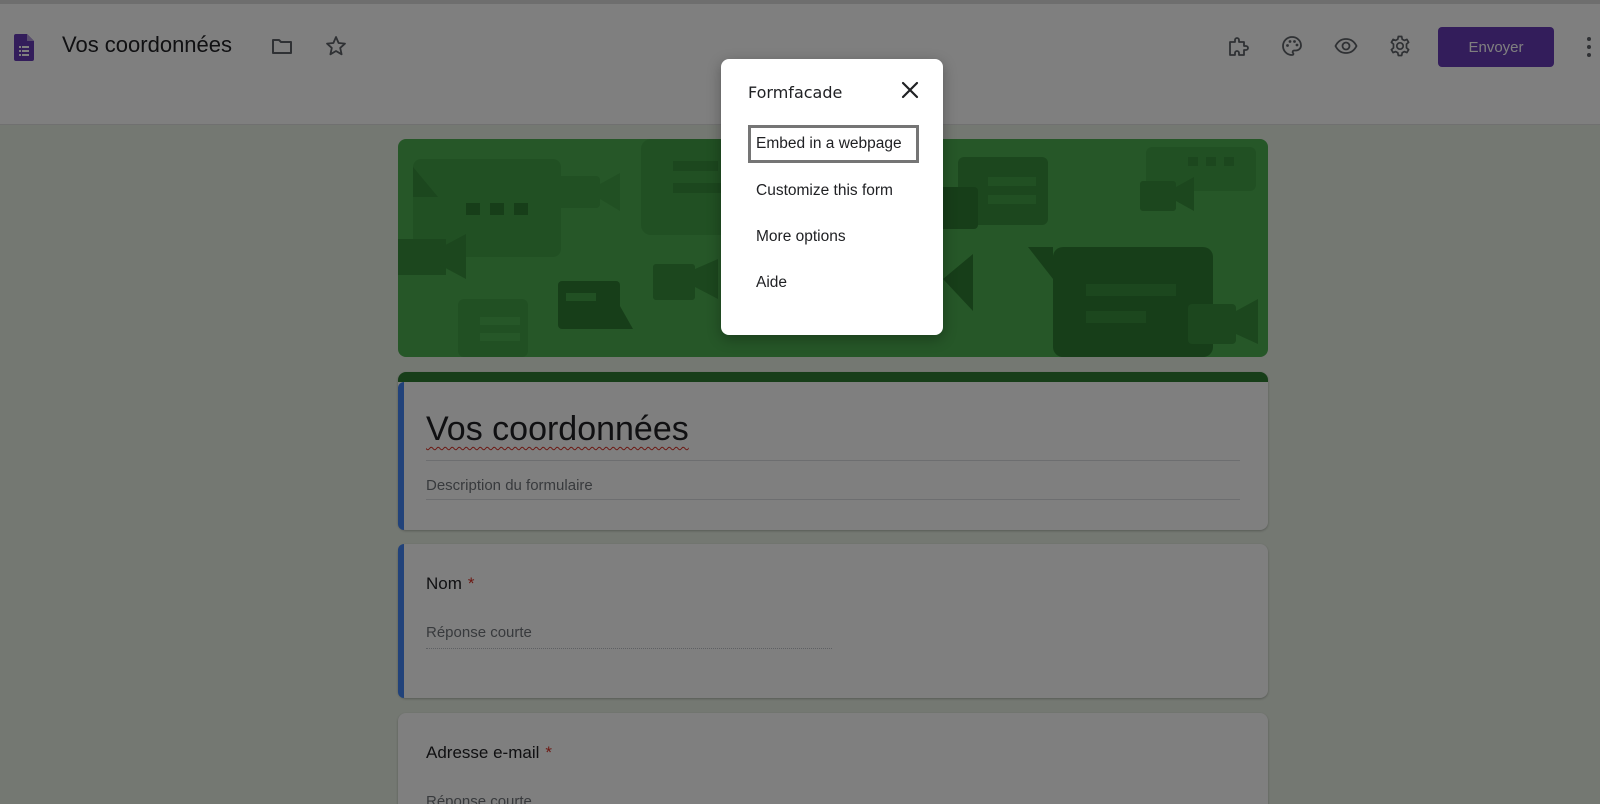  Describe the element at coordinates (833, 283) in the screenshot. I see `menu-item-aide: Aide` at that location.